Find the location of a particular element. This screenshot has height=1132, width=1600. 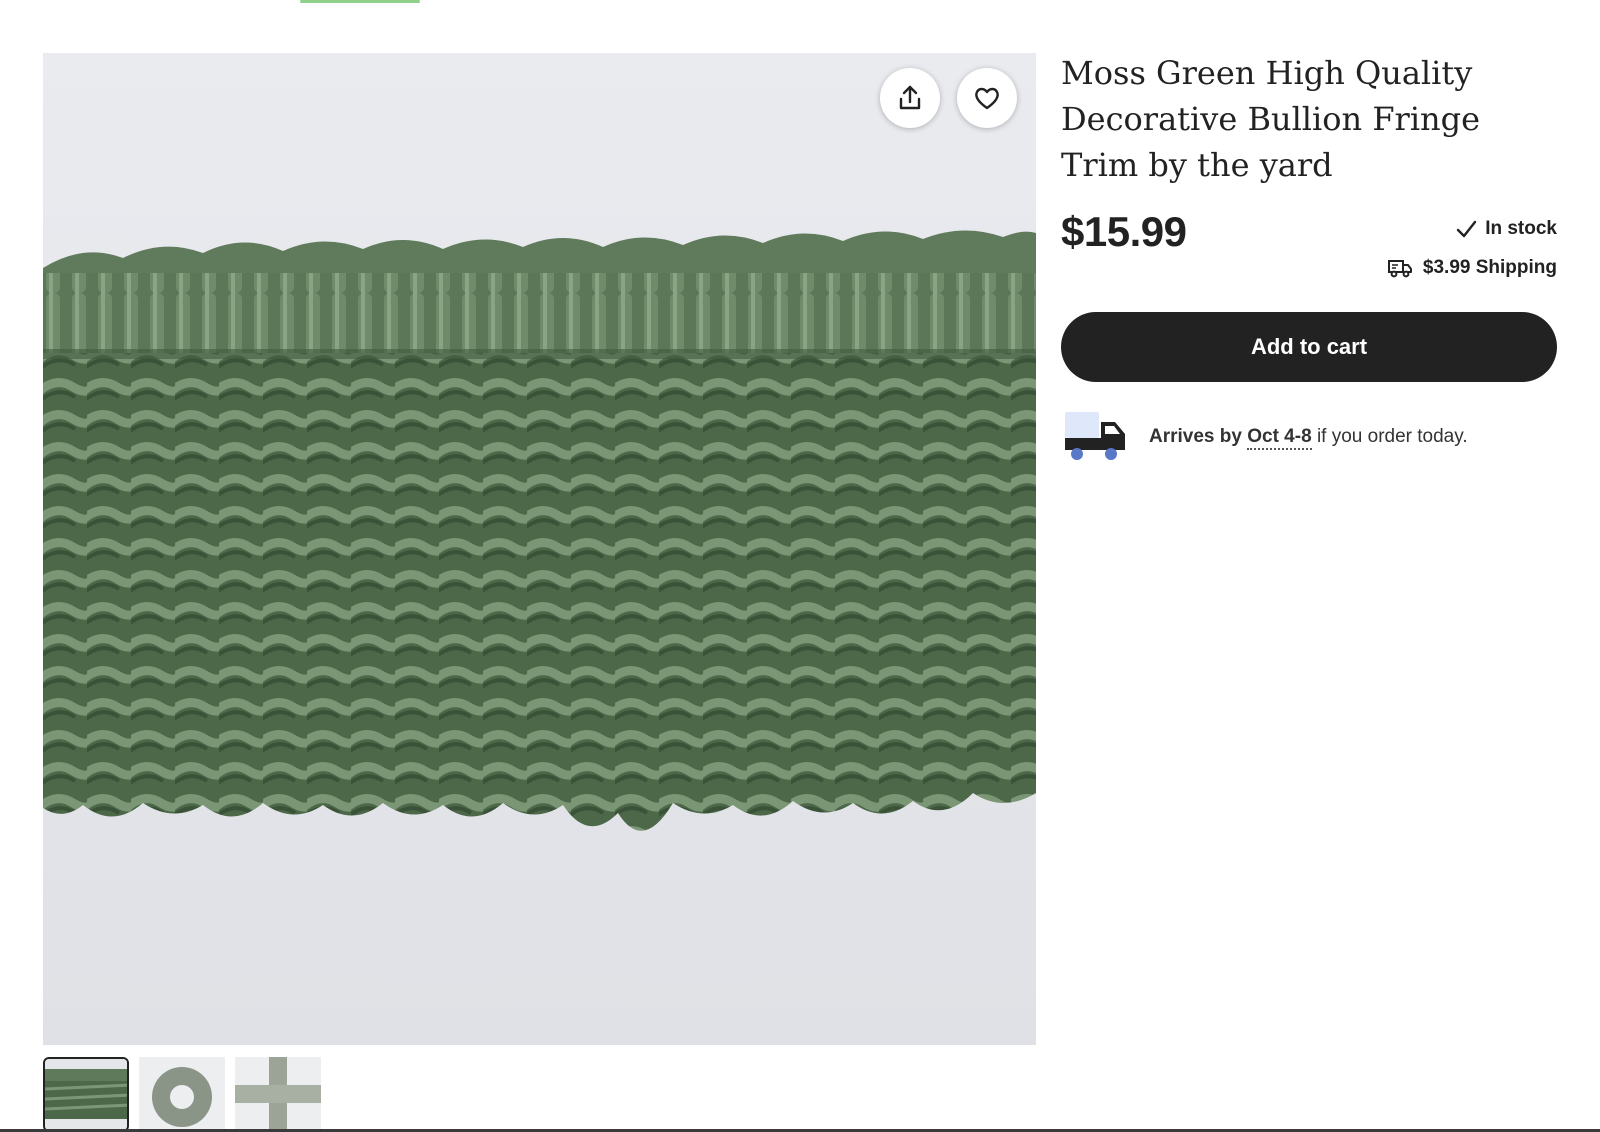

heart-icon is located at coordinates (987, 98).